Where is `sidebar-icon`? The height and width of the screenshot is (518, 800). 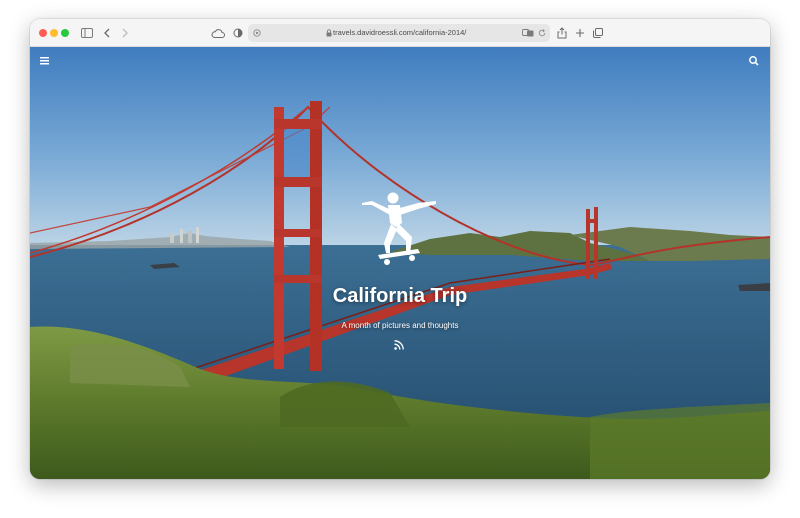 sidebar-icon is located at coordinates (87, 33).